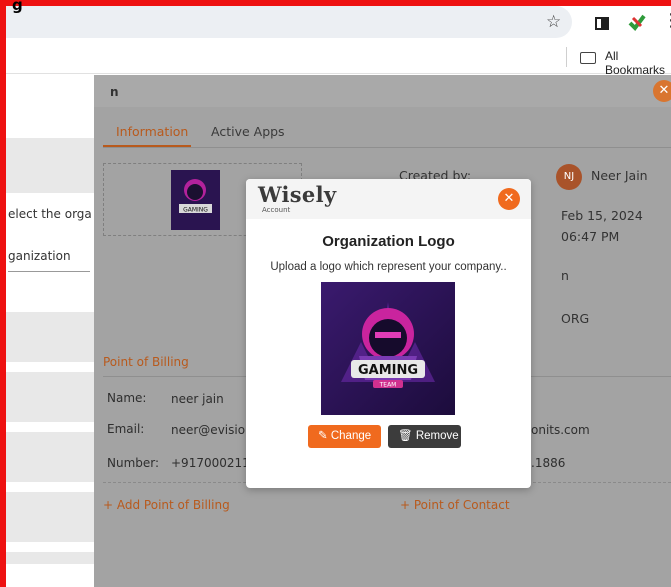  I want to click on remove-logo-button: 🗑 Remove, so click(424, 436).